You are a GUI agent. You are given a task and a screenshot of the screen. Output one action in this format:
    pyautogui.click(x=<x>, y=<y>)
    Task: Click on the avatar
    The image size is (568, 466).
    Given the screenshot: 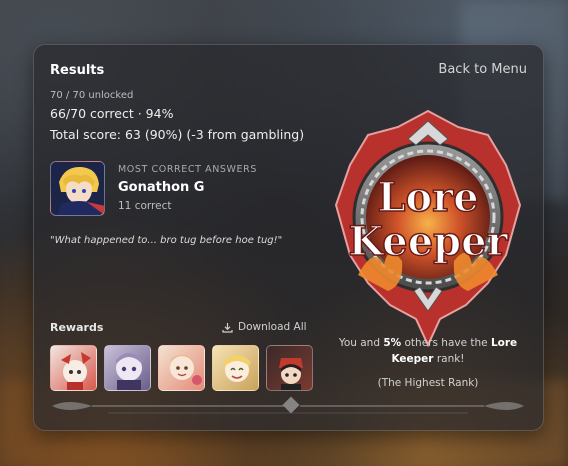 What is the action you would take?
    pyautogui.click(x=77, y=188)
    